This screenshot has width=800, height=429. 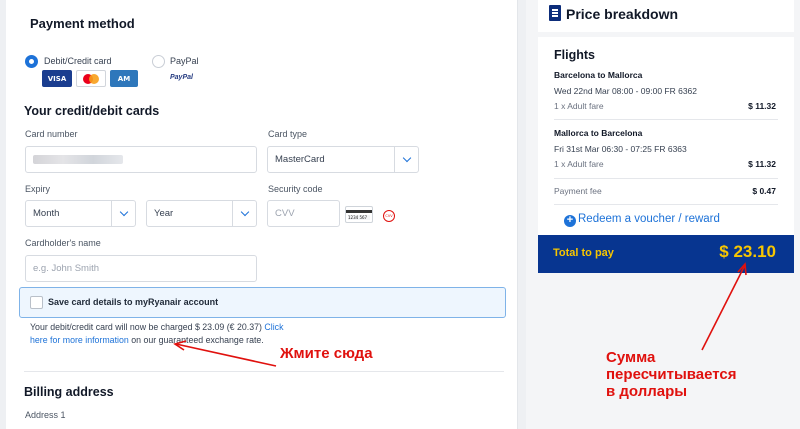 What do you see at coordinates (51, 134) in the screenshot?
I see `card-number-label: Card number` at bounding box center [51, 134].